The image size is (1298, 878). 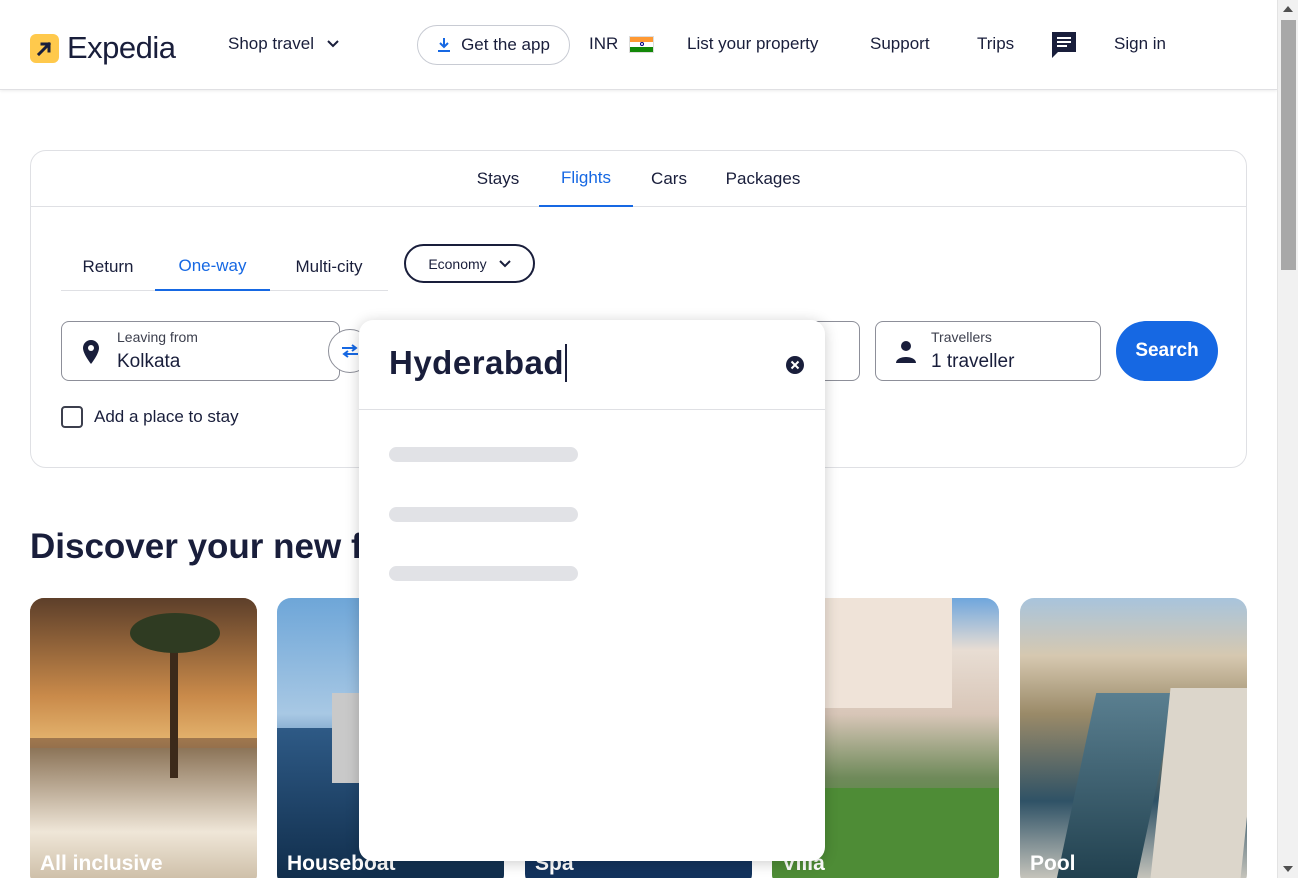 What do you see at coordinates (271, 43) in the screenshot?
I see `shop-travel-label: Shop travel` at bounding box center [271, 43].